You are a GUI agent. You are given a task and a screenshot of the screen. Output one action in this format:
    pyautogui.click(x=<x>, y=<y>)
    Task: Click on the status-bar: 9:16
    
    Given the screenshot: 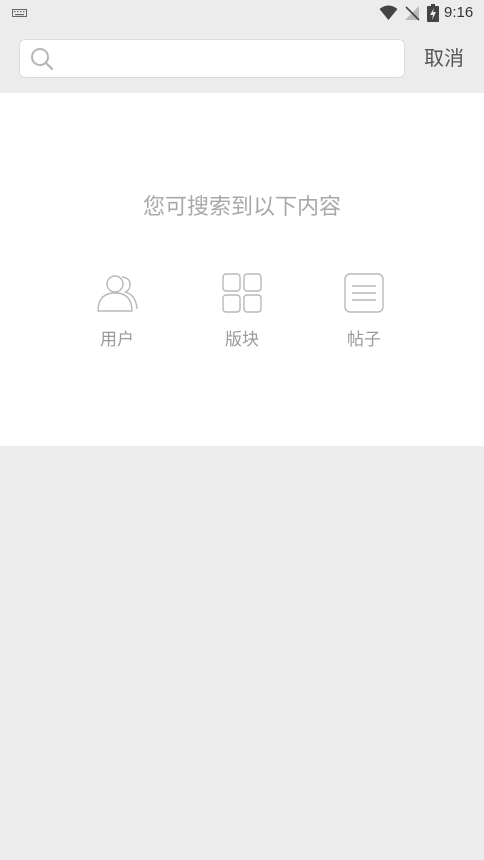 What is the action you would take?
    pyautogui.click(x=242, y=13)
    